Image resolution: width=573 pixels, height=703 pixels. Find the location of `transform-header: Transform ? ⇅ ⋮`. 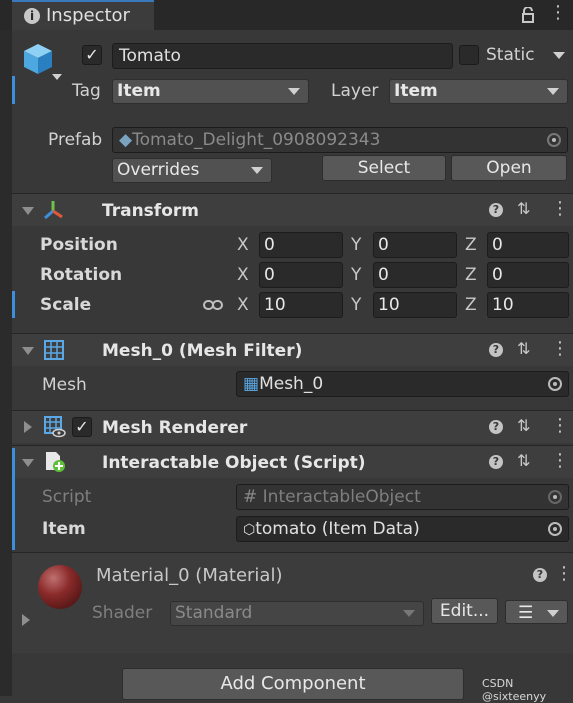

transform-header: Transform ? ⇅ ⋮ is located at coordinates (292, 209).